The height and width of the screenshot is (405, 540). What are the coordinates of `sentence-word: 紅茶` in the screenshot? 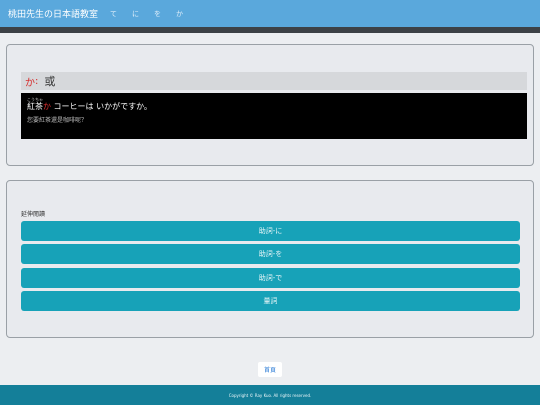 It's located at (35, 106).